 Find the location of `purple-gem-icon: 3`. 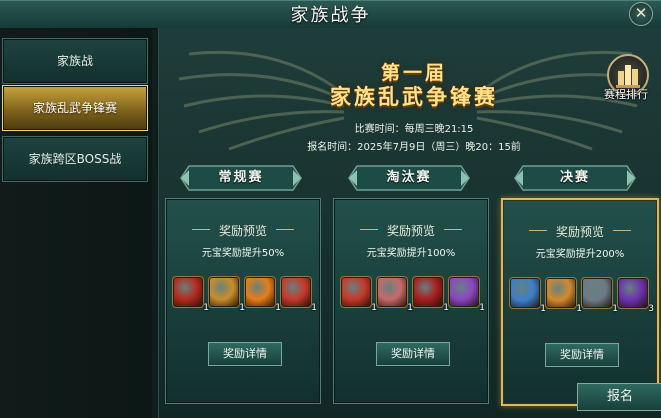

purple-gem-icon: 3 is located at coordinates (635, 295).